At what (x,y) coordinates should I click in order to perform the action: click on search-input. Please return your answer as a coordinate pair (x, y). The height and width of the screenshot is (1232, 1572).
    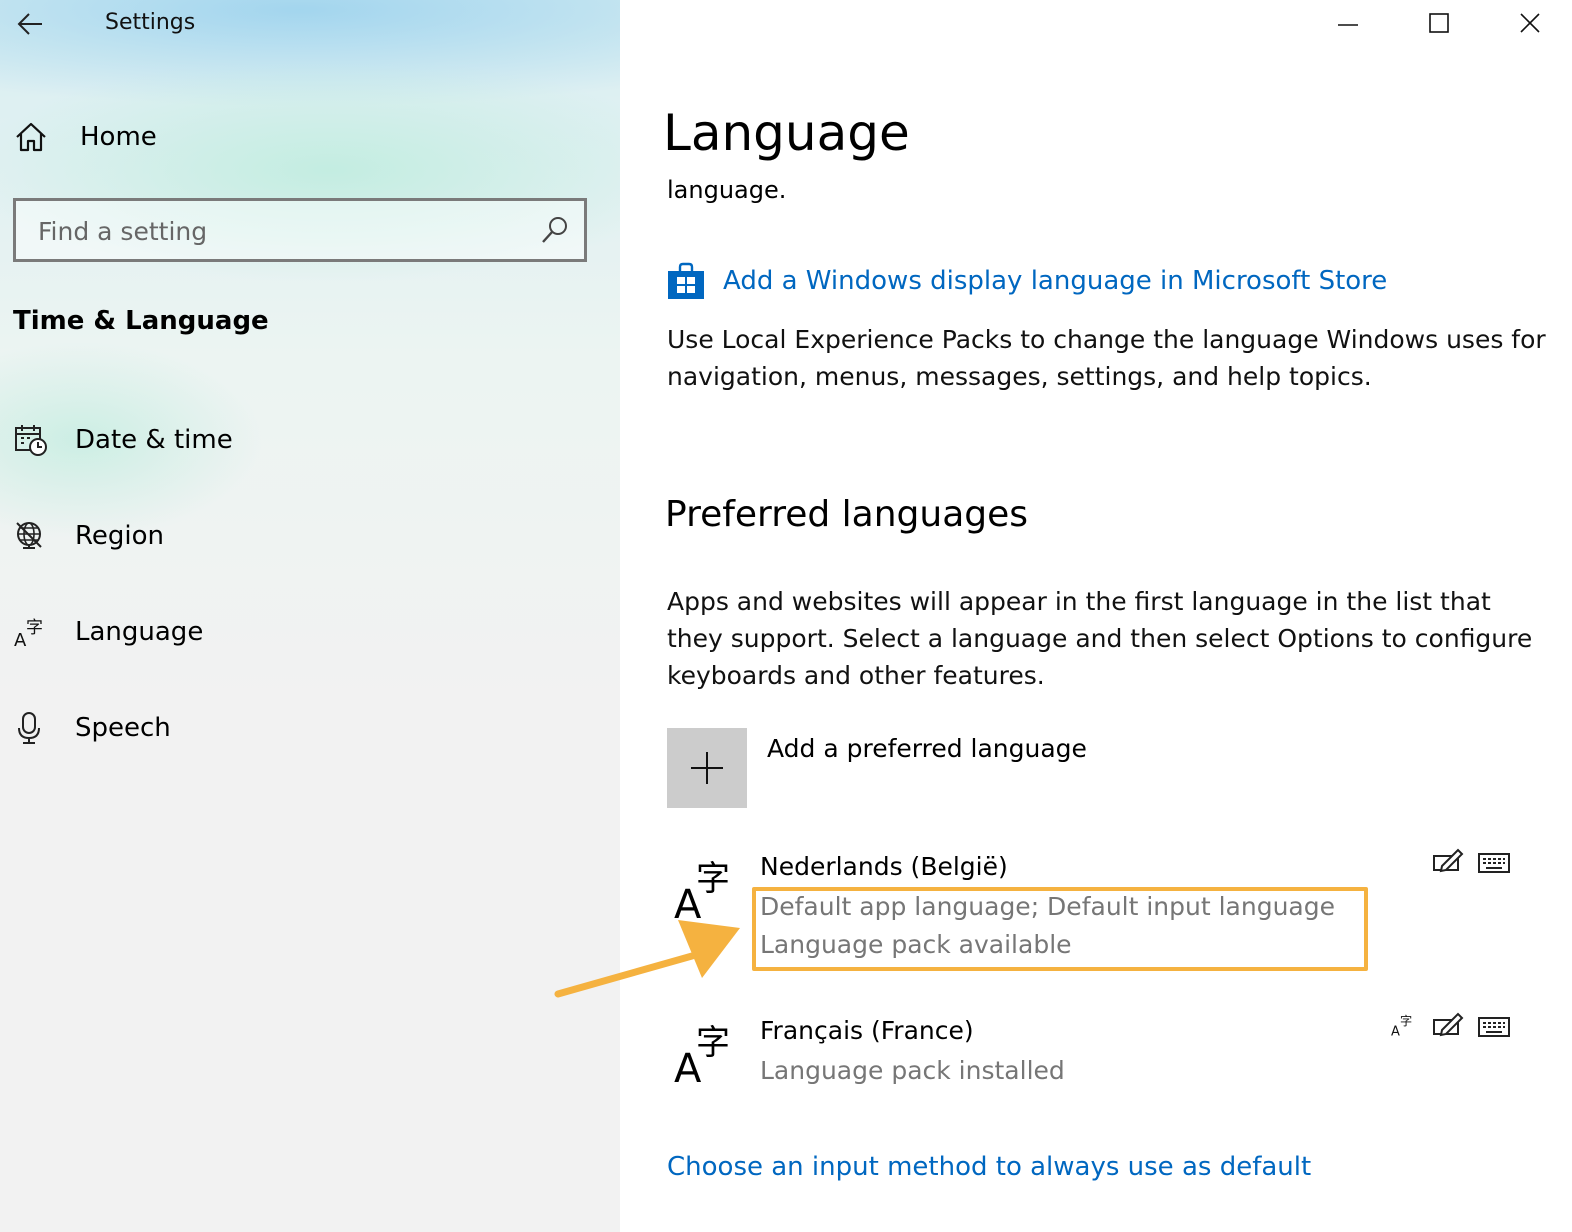
    Looking at the image, I should click on (278, 231).